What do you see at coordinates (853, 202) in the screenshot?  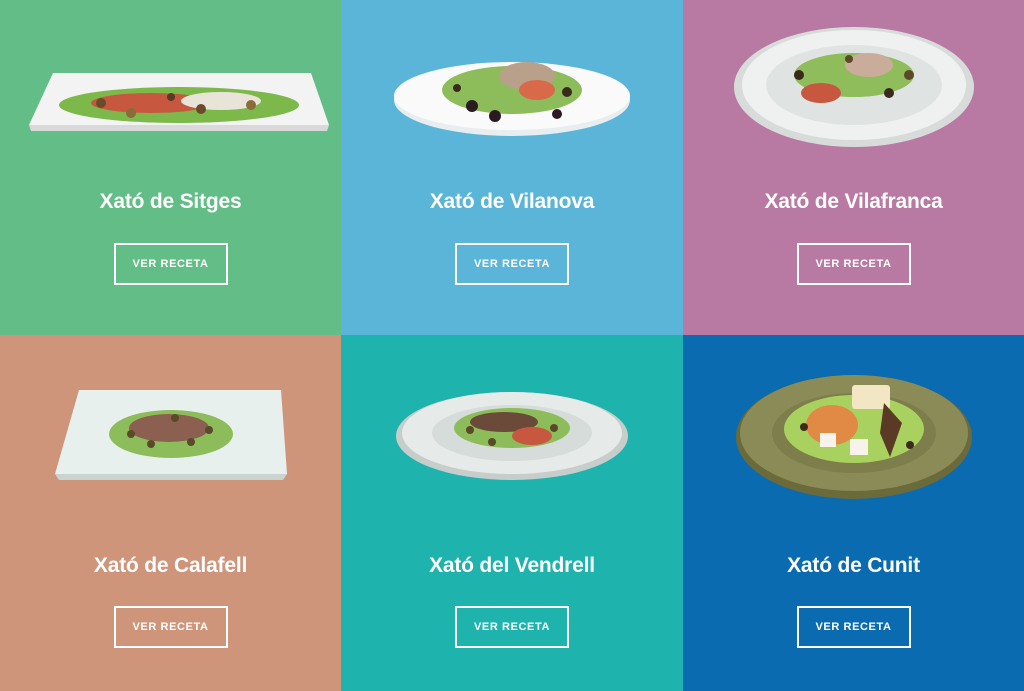 I see `recipe-title: Xató de Vilafranca` at bounding box center [853, 202].